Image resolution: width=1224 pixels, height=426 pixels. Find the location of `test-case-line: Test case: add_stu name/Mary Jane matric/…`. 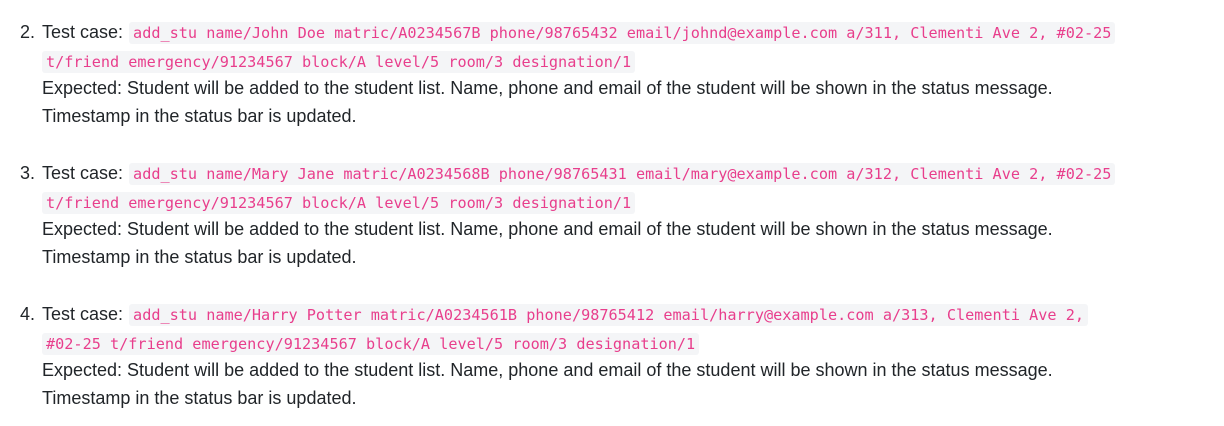

test-case-line: Test case: add_stu name/Mary Jane matric/… is located at coordinates (629, 173).